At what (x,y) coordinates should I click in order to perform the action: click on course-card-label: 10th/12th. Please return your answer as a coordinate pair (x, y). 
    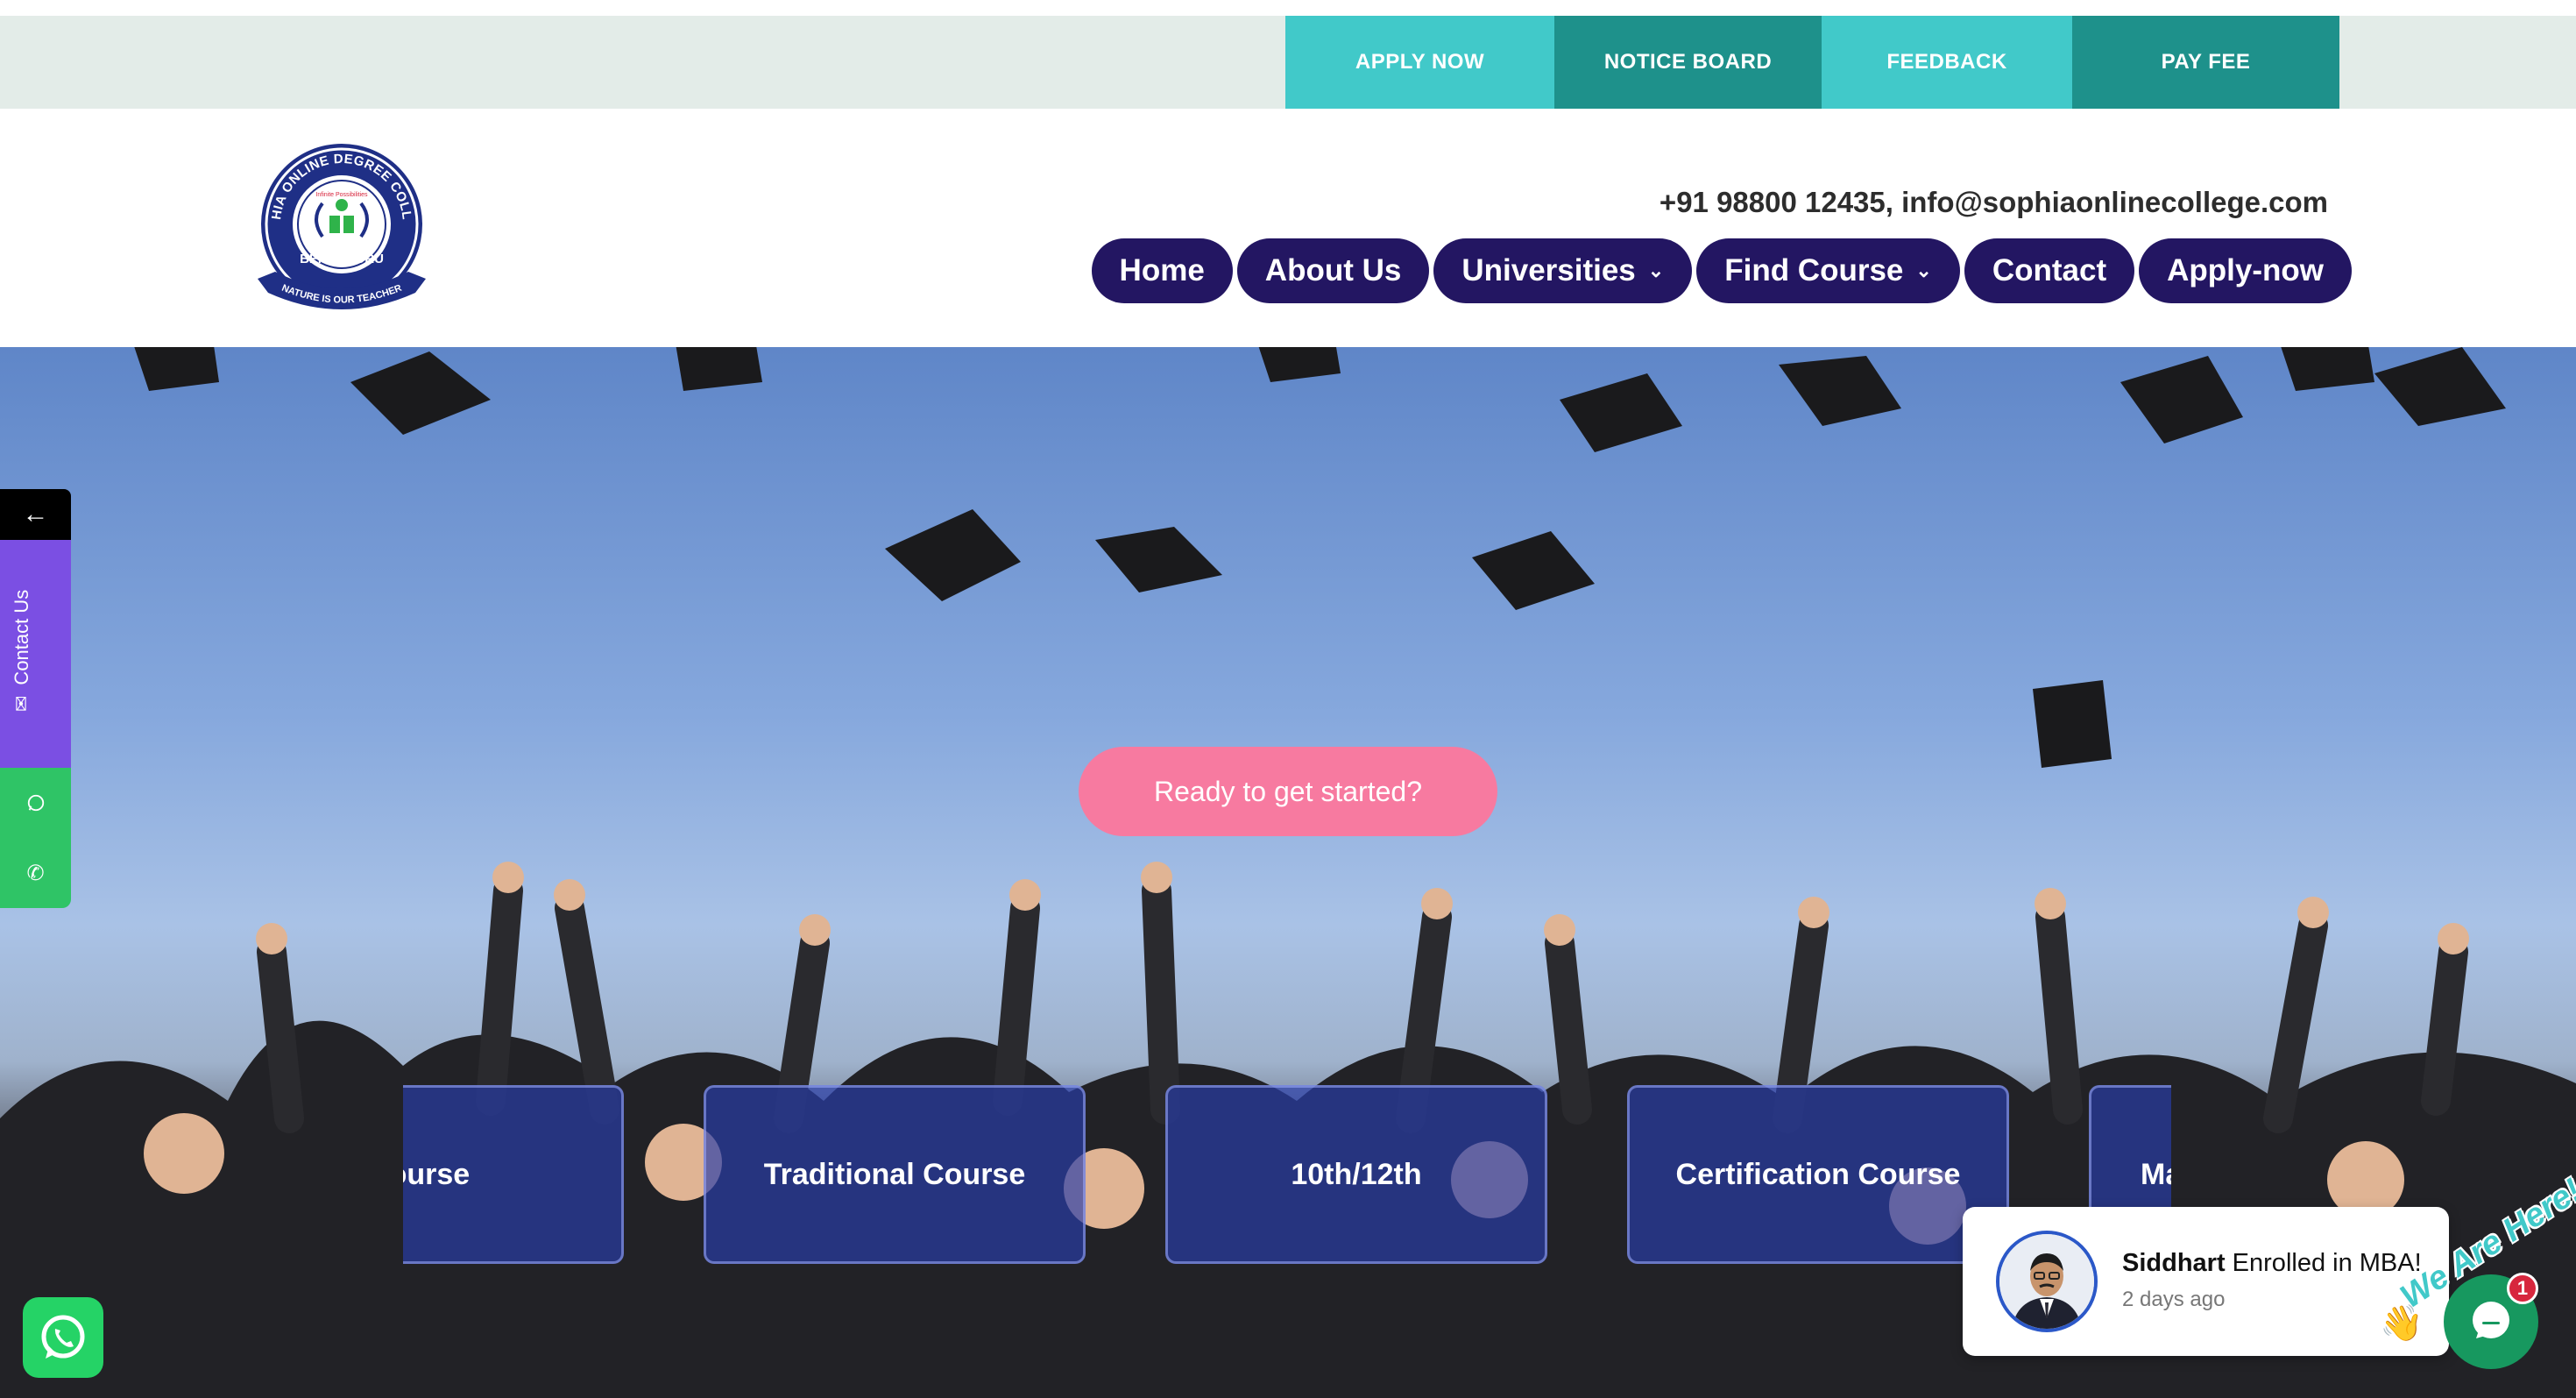
    Looking at the image, I should click on (1356, 1174).